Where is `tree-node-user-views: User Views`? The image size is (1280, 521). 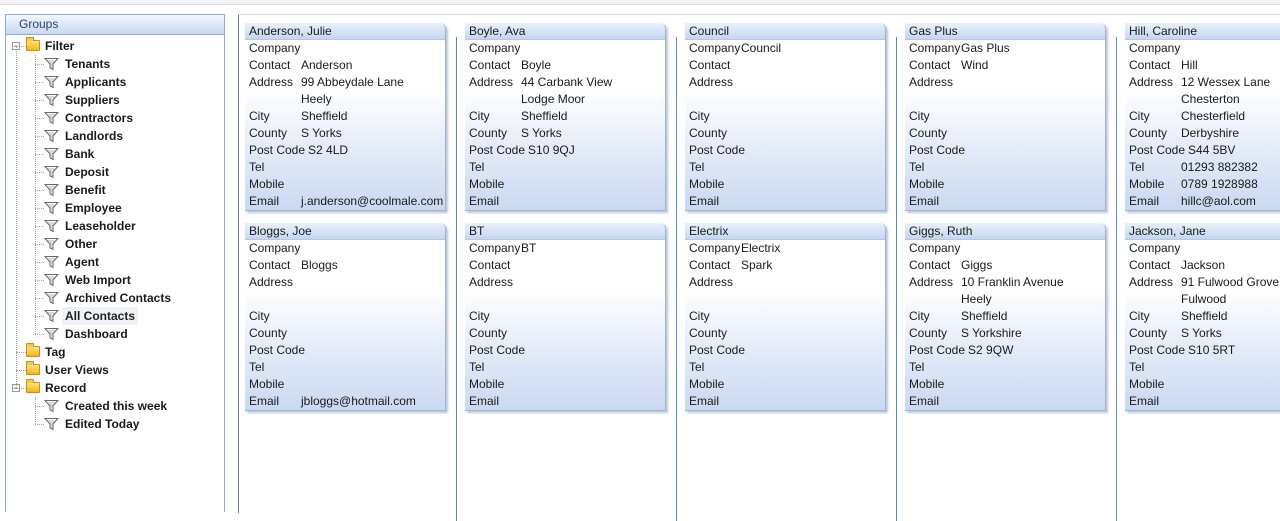 tree-node-user-views: User Views is located at coordinates (69, 370).